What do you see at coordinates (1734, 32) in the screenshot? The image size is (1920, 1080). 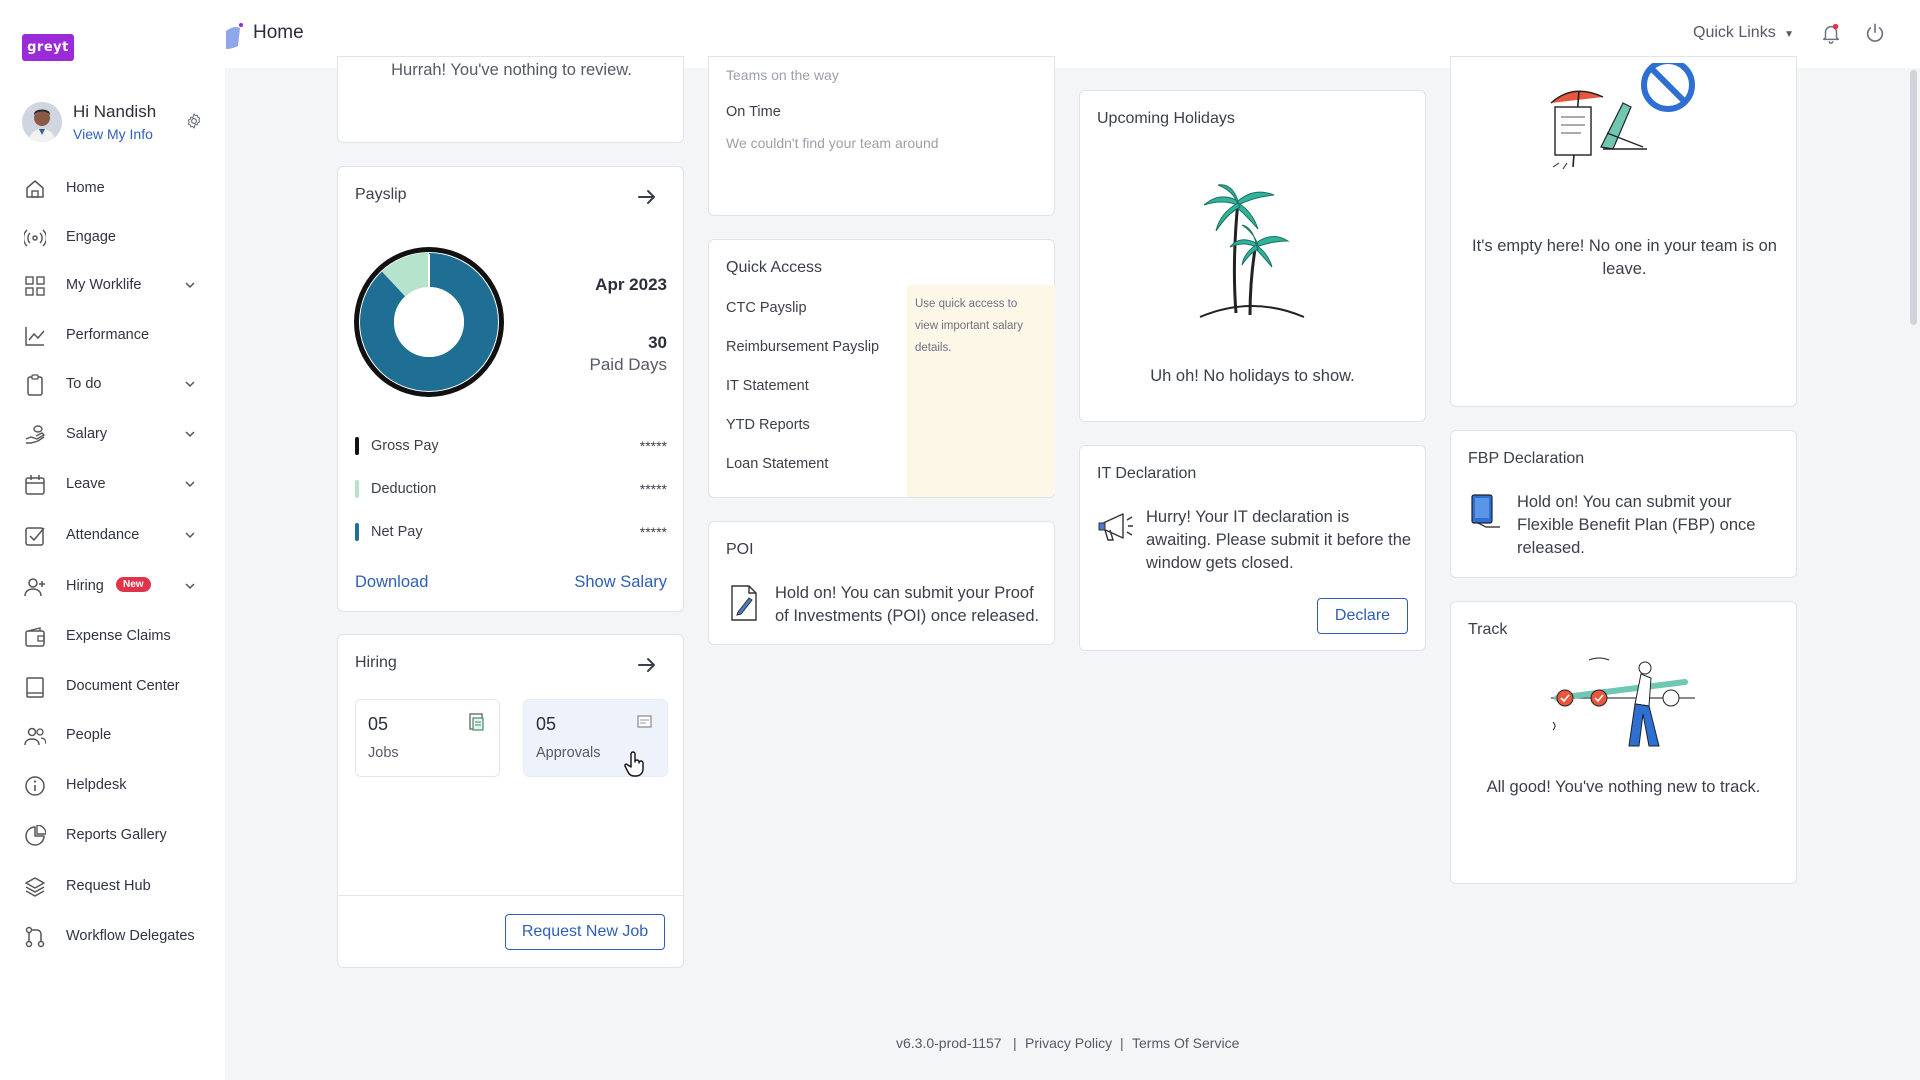 I see `quick-links-label: Quick Links` at bounding box center [1734, 32].